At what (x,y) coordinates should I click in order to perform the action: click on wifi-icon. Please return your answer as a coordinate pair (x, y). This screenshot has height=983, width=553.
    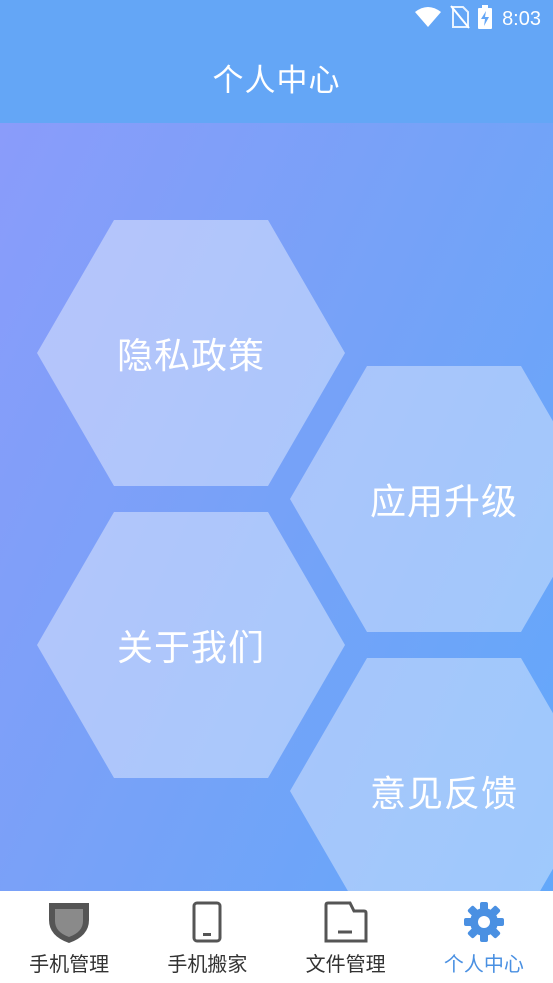
    Looking at the image, I should click on (428, 19).